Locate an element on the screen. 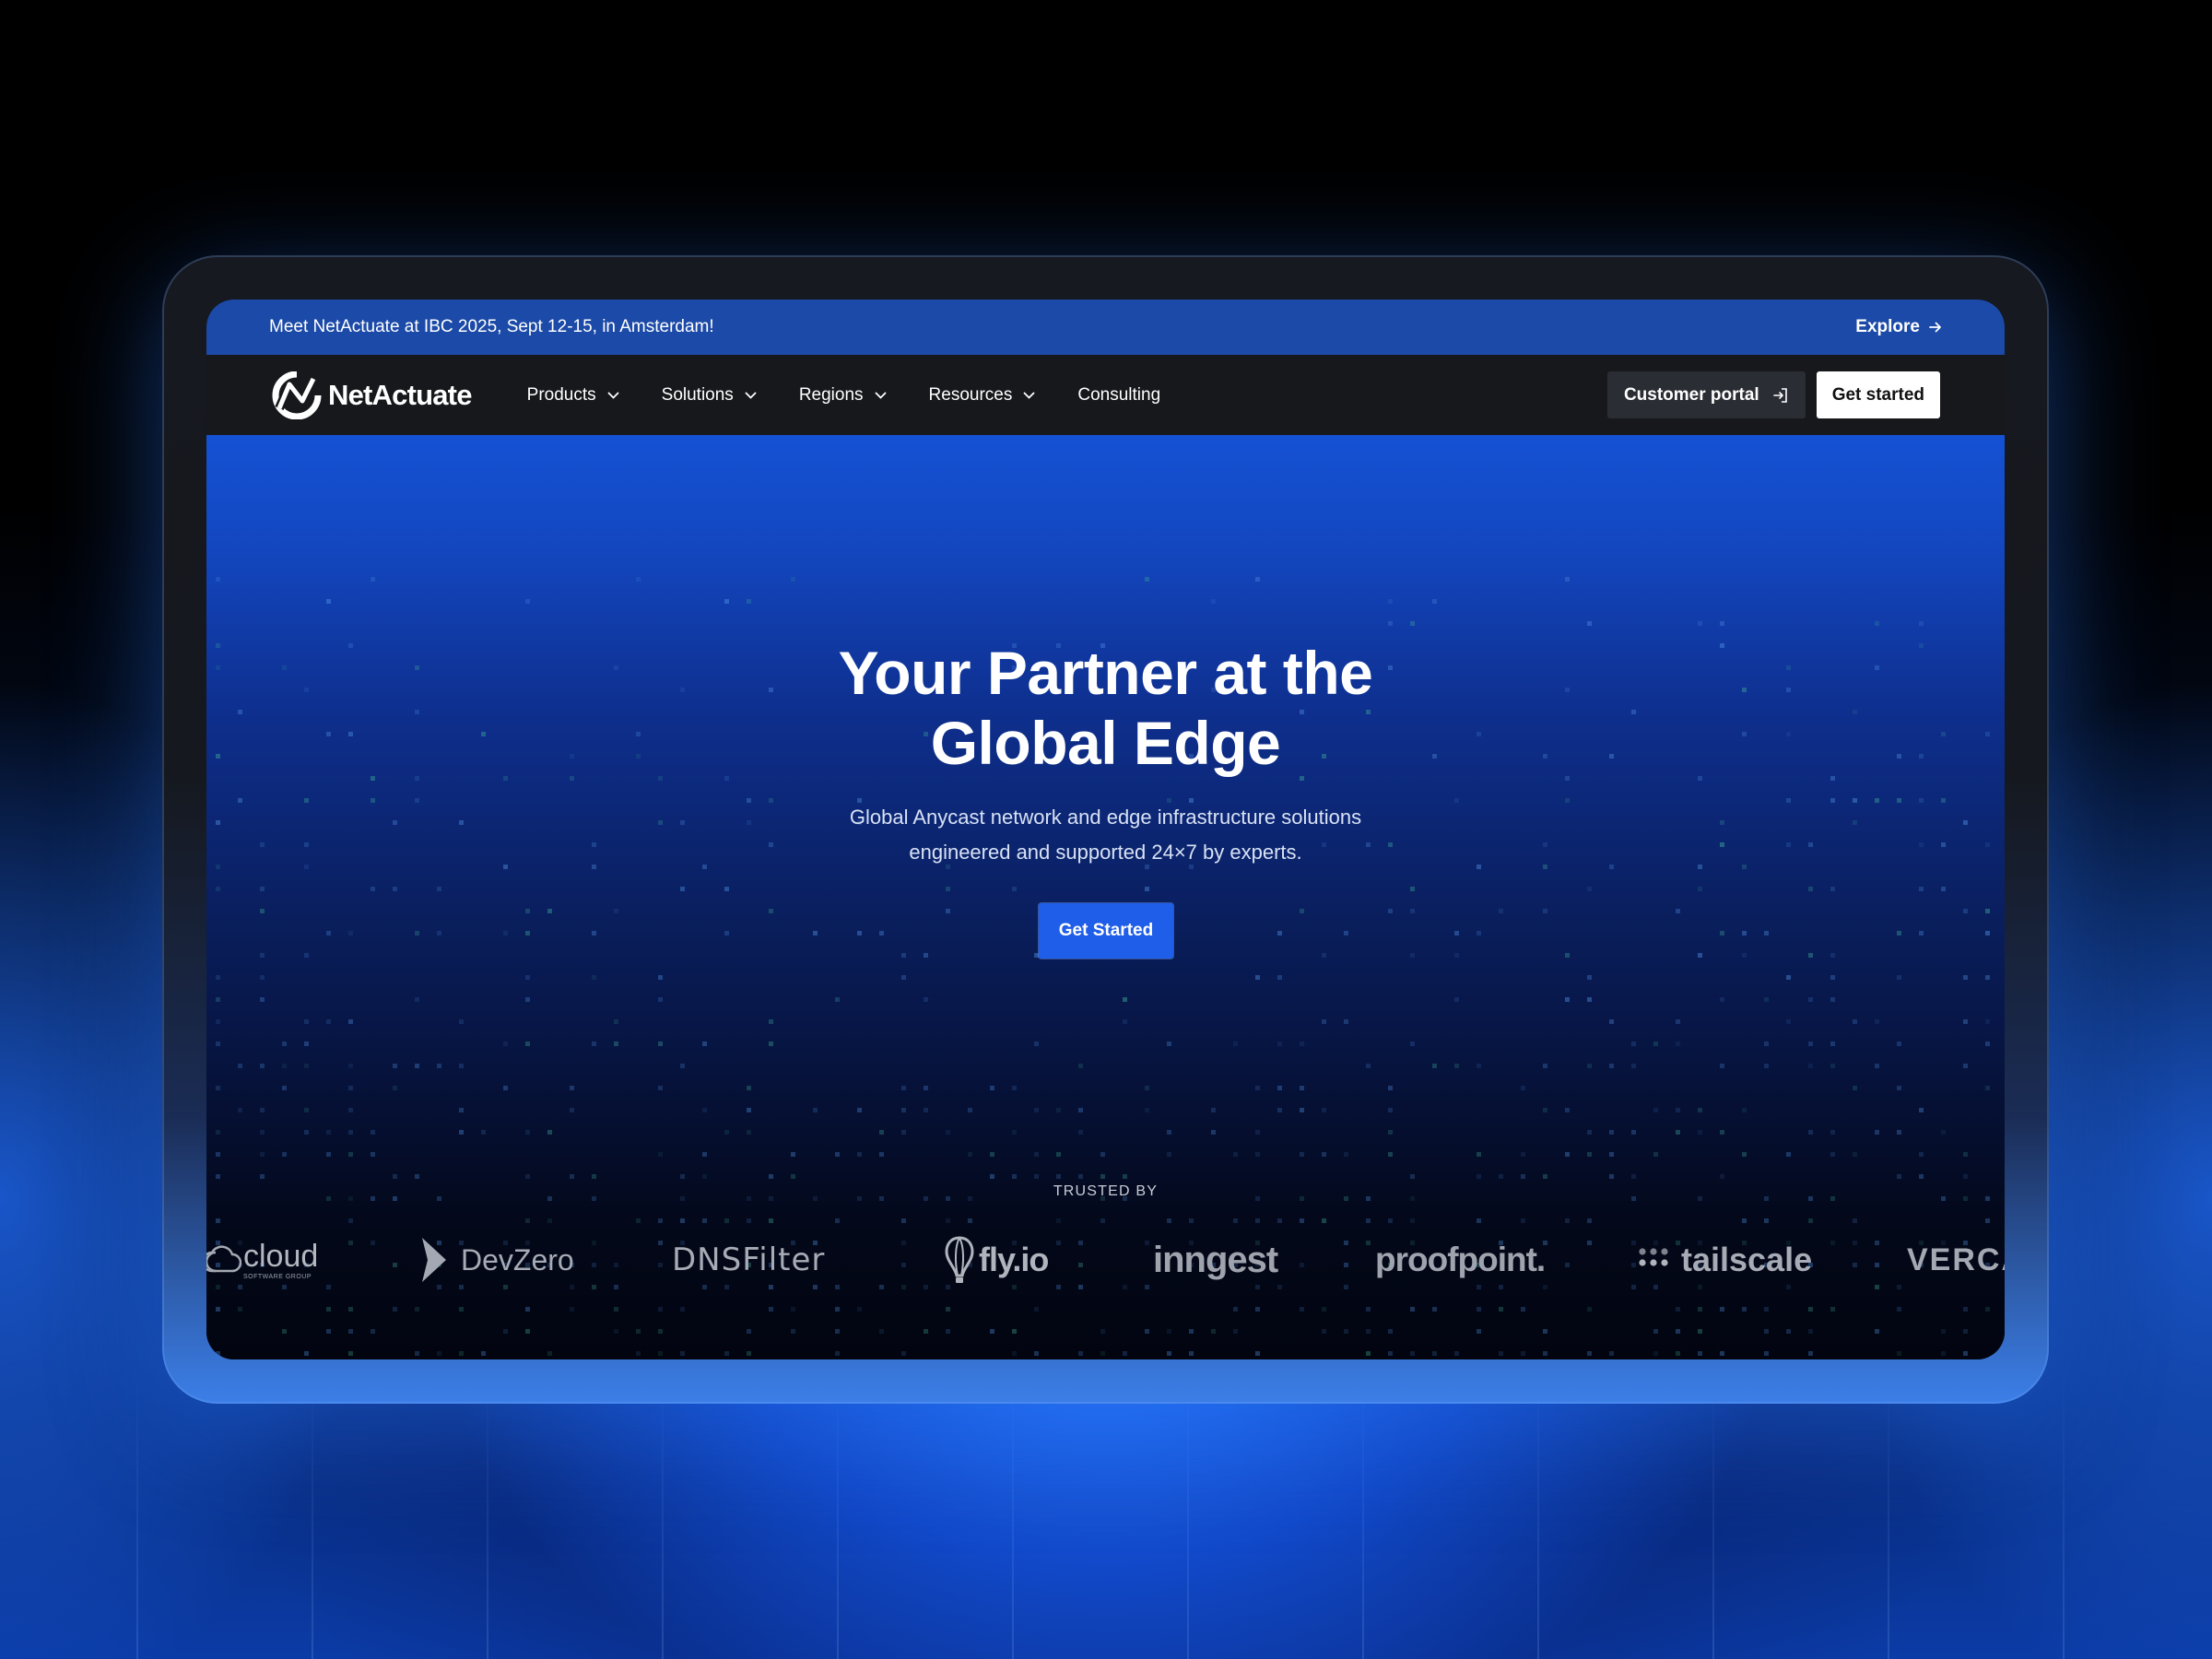 This screenshot has height=1659, width=2212. get-started-nav-button: Get started is located at coordinates (1878, 394).